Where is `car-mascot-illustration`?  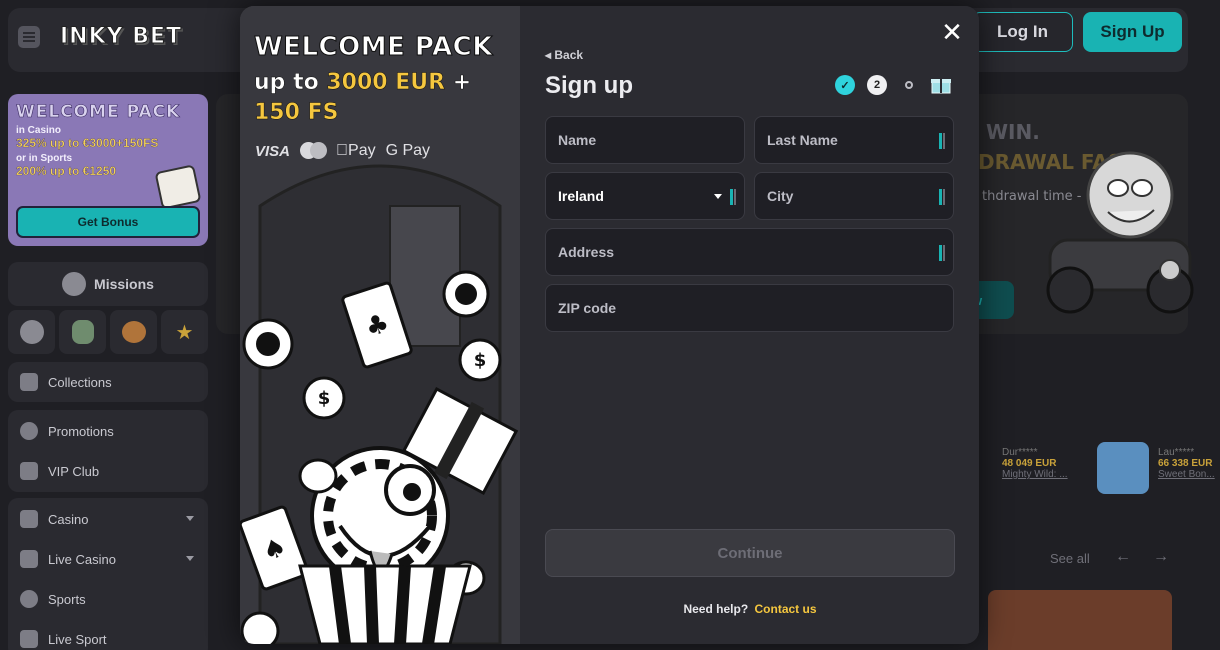 car-mascot-illustration is located at coordinates (1120, 232).